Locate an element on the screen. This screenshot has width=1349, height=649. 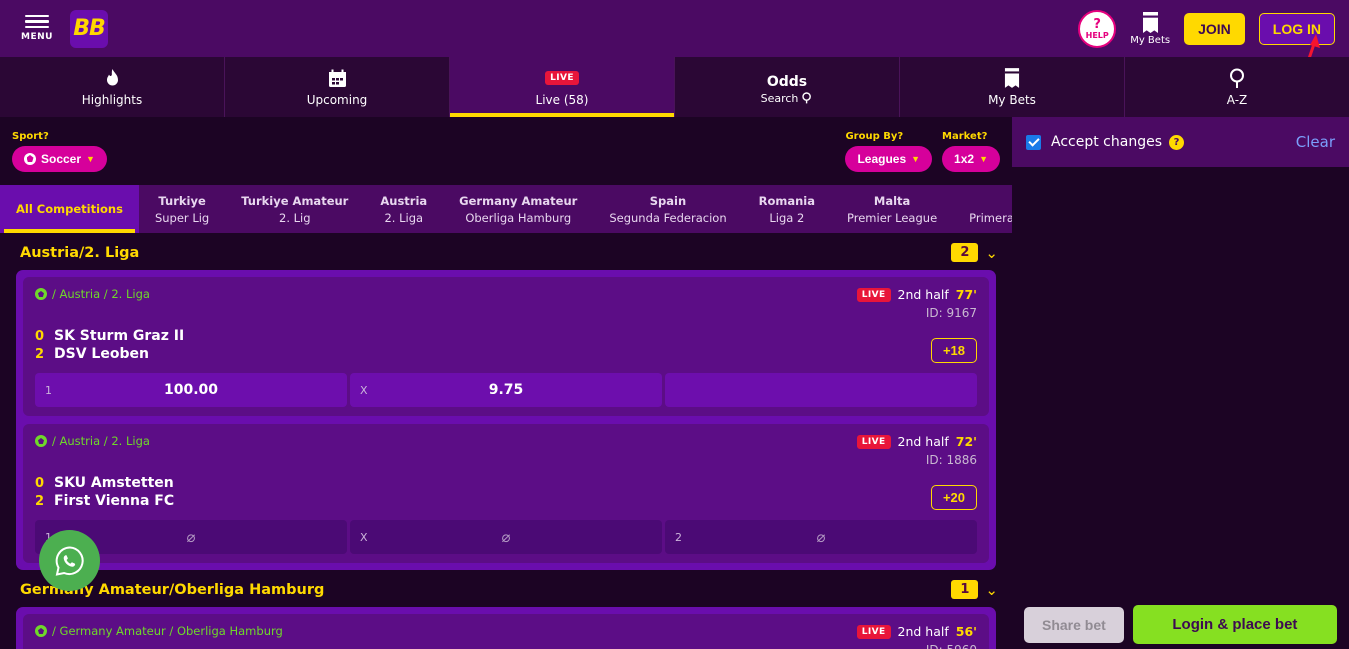
join-button: JOIN is located at coordinates (1214, 28).